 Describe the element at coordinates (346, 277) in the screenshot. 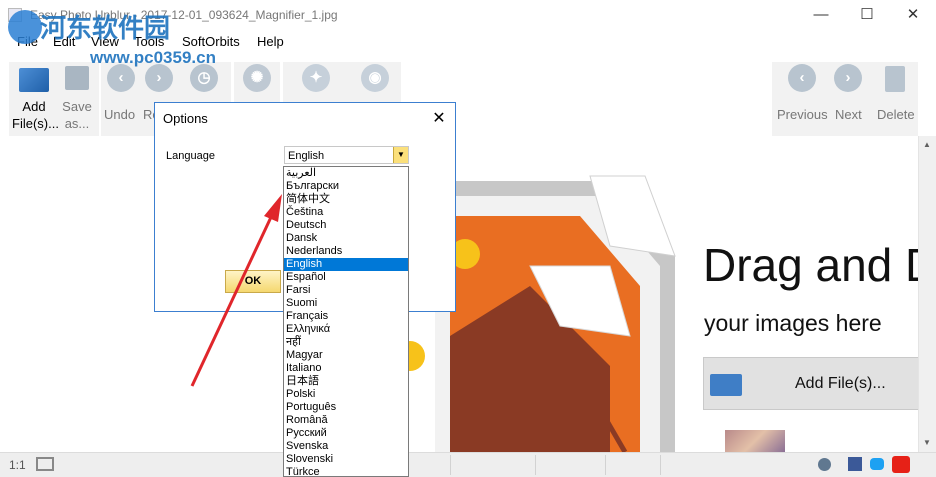

I see `language-option: Español` at that location.